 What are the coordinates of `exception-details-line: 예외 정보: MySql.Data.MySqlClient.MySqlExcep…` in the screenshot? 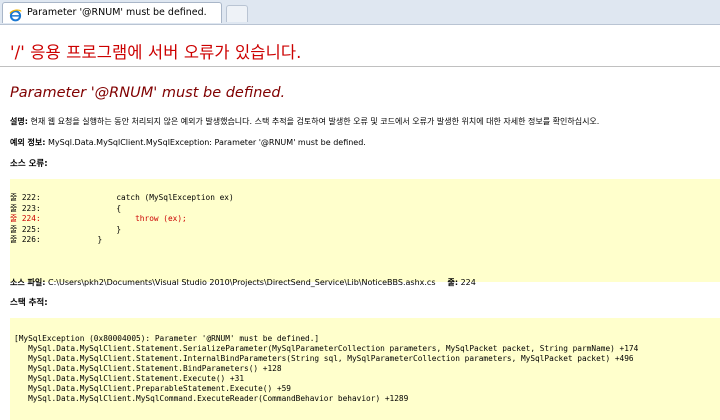 It's located at (188, 142).